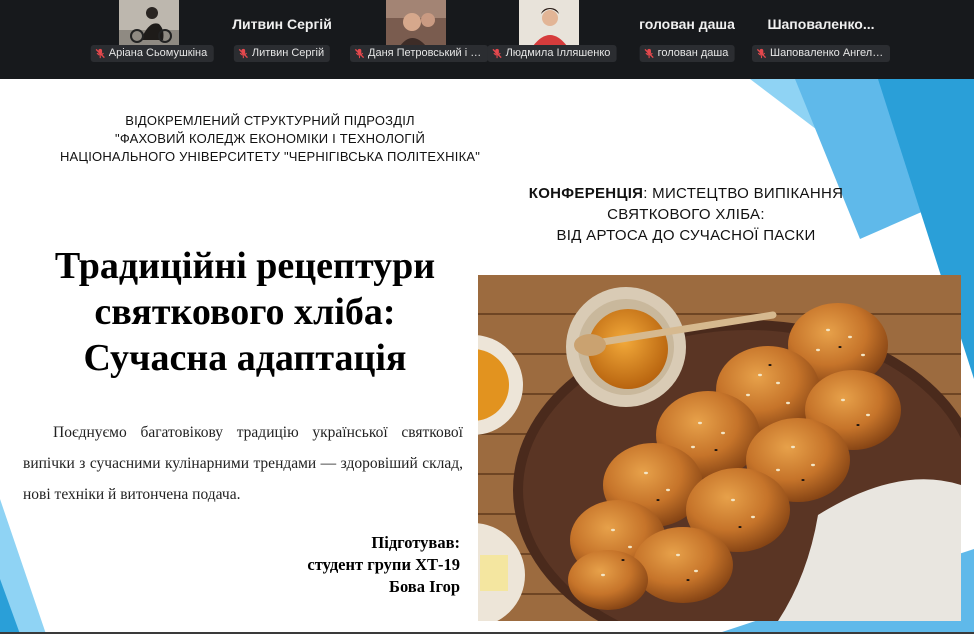 This screenshot has width=974, height=634. I want to click on conference-line: : МИСТЕЦТВО ВИПІКАННЯ, so click(743, 193).